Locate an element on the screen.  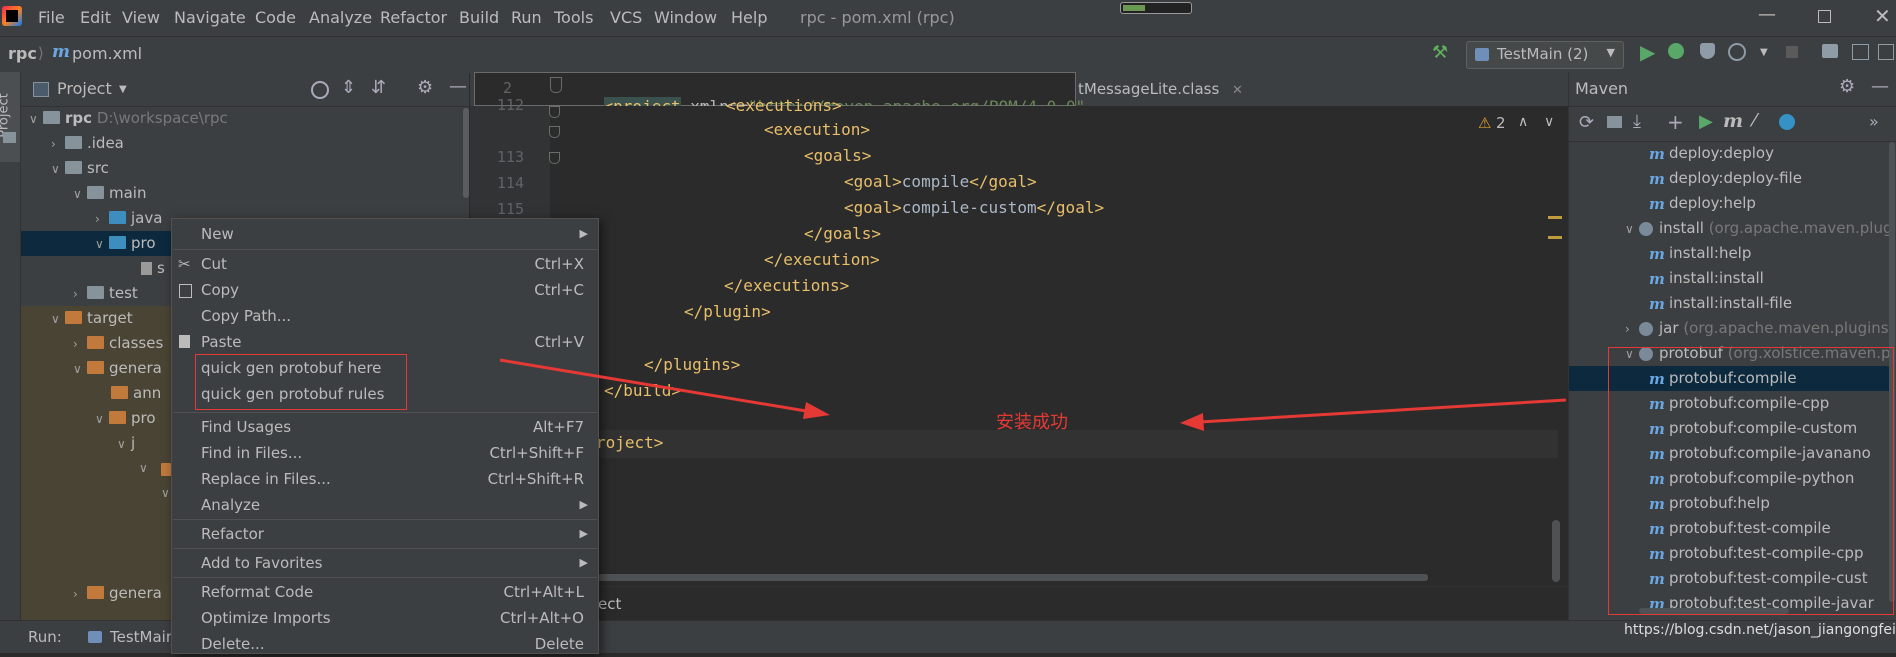
arrow-left is located at coordinates (664, 388).